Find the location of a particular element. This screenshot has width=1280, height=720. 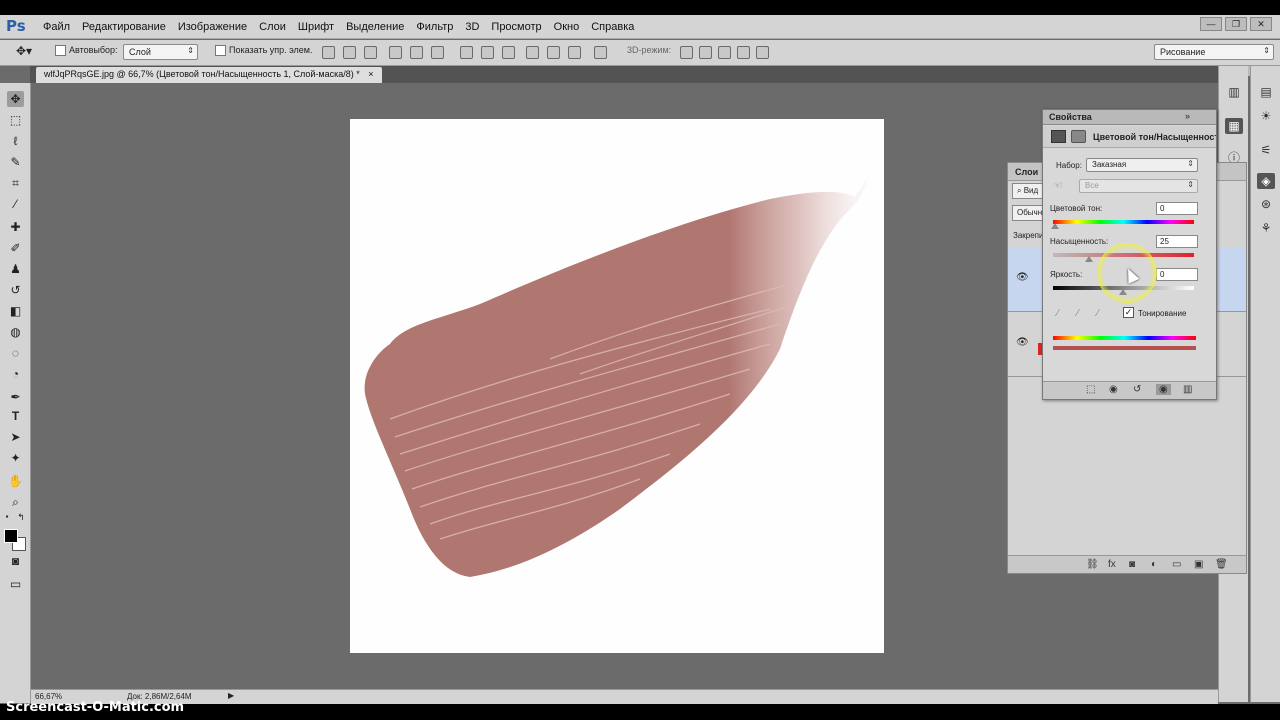

autoselect-target-select: Слой is located at coordinates (160, 52).